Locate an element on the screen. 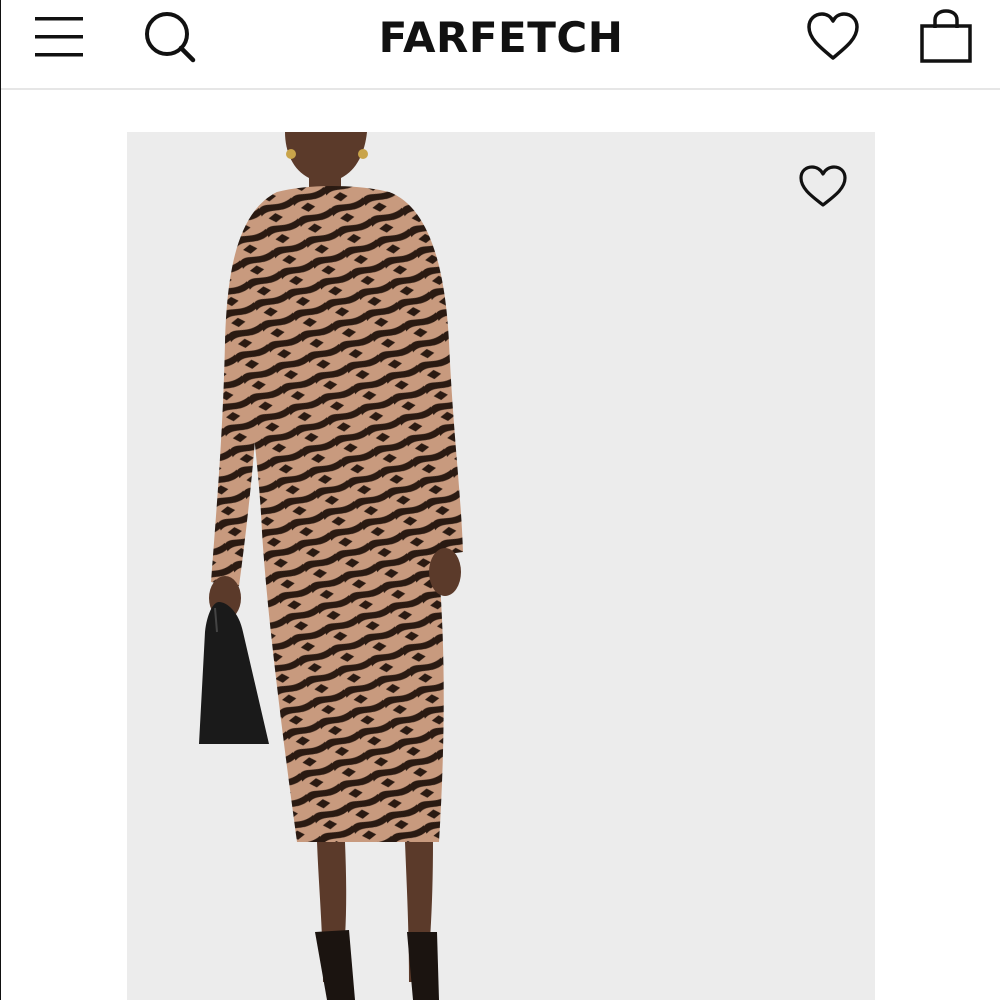 The width and height of the screenshot is (1000, 1000). search-icon is located at coordinates (170, 37).